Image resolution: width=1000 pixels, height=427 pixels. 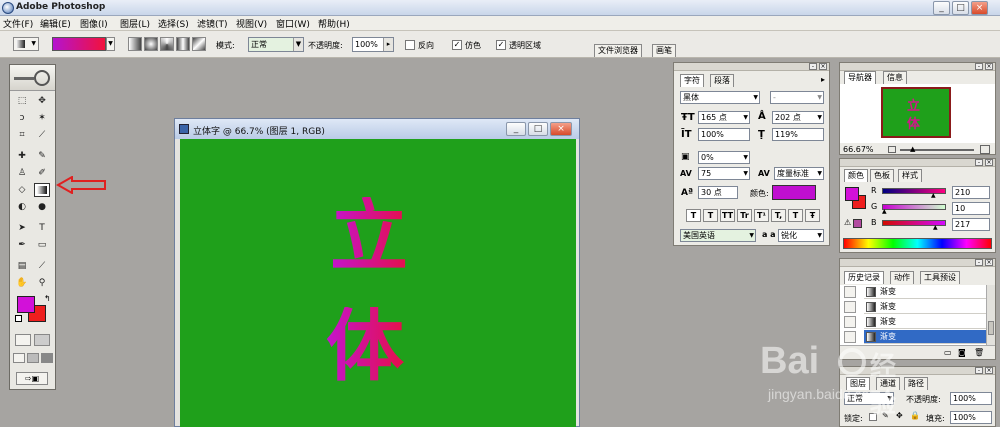 I want to click on channel-slider-r, so click(x=914, y=191).